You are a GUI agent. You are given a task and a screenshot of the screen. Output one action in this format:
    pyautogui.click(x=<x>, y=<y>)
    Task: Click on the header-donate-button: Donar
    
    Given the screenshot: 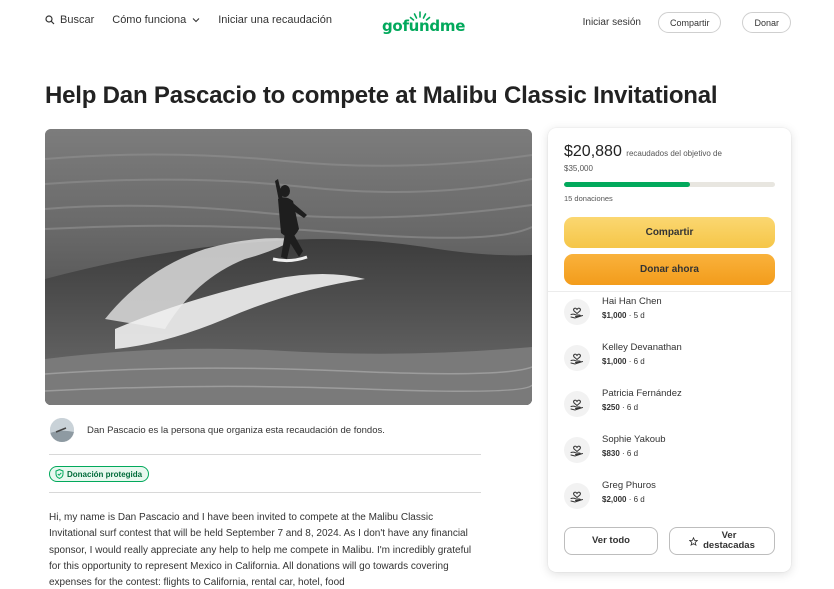 What is the action you would take?
    pyautogui.click(x=766, y=22)
    